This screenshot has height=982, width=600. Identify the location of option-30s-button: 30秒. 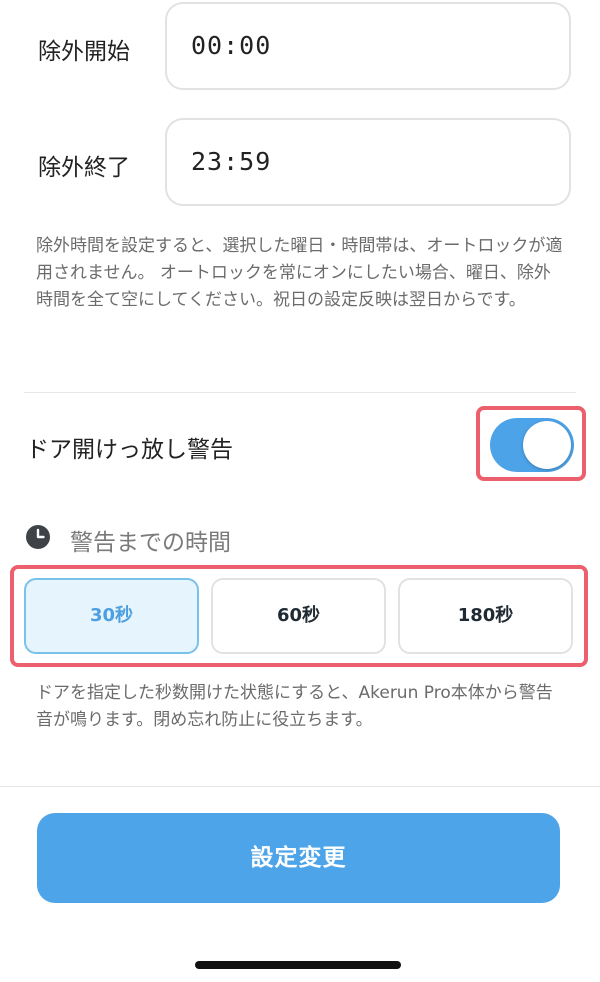
(111, 616).